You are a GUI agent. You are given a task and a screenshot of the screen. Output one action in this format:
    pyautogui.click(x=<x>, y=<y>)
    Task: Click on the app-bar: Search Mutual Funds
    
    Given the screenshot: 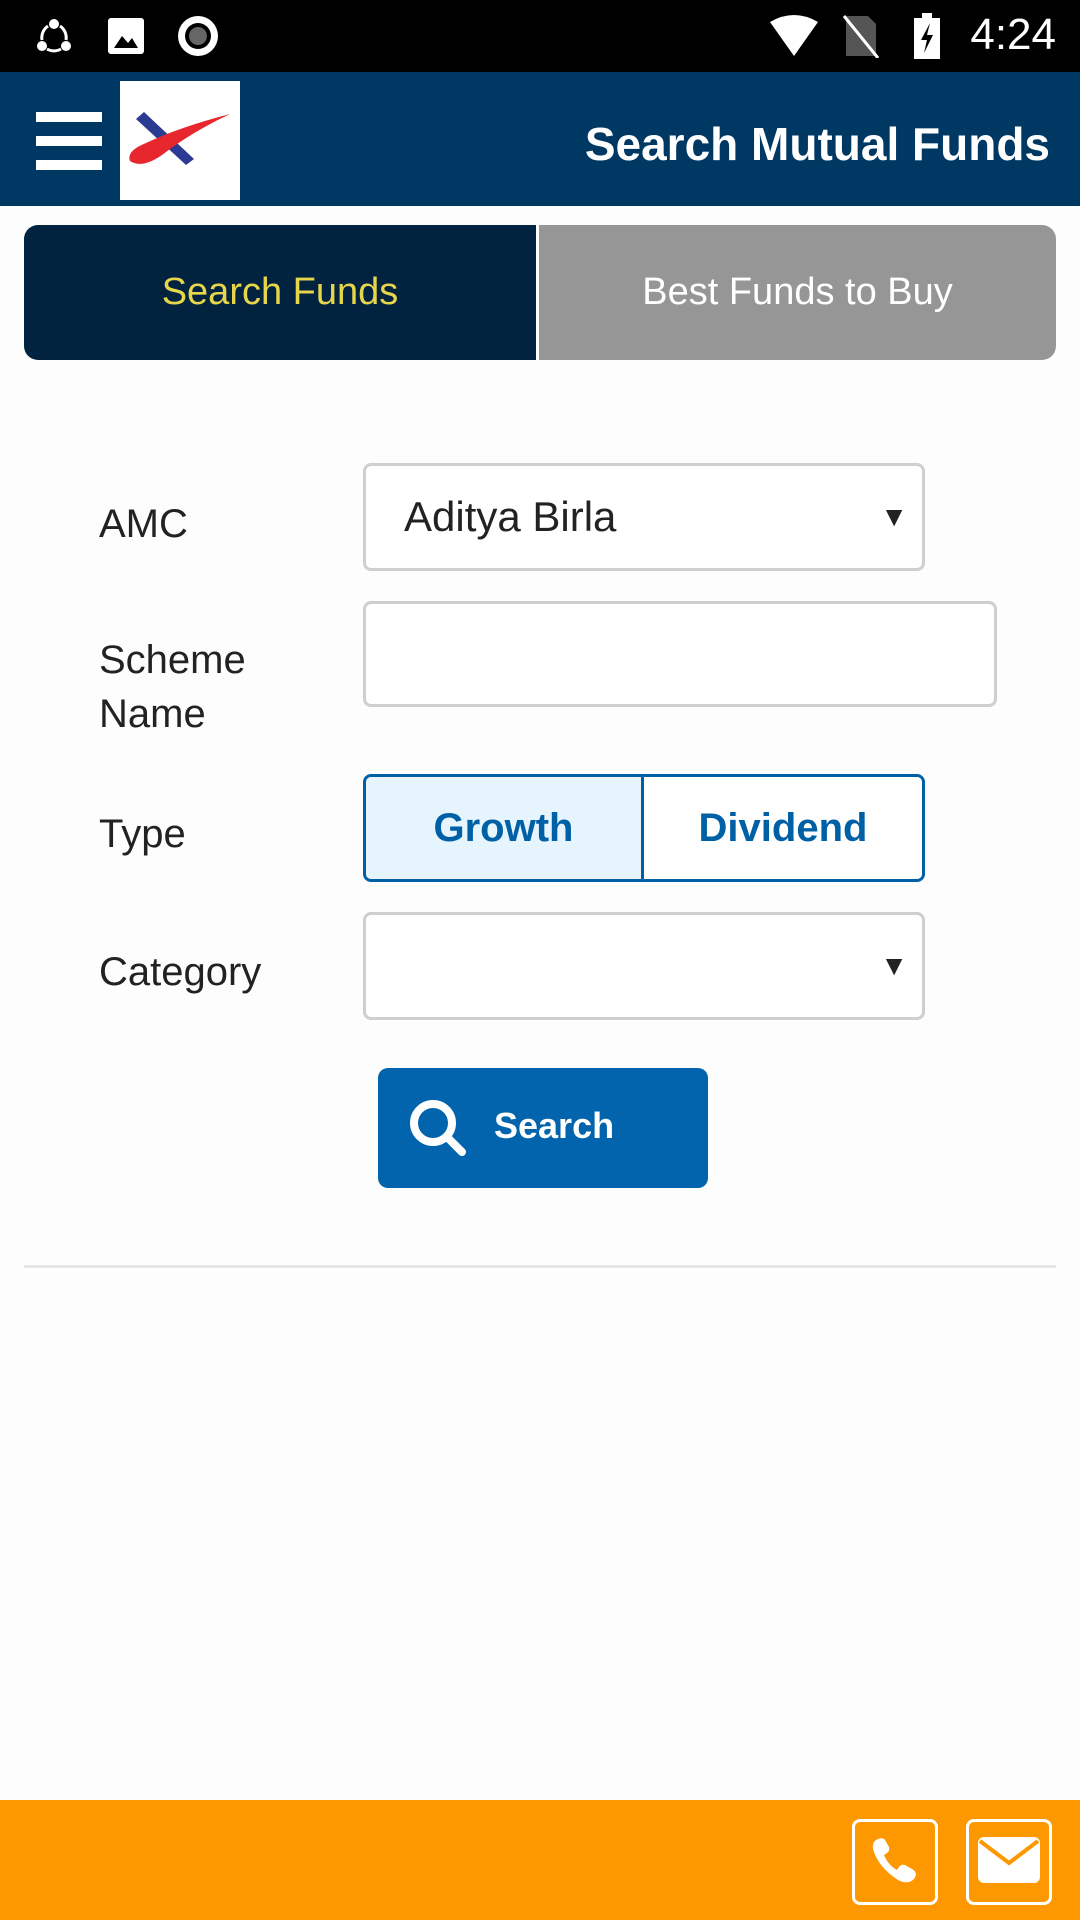 What is the action you would take?
    pyautogui.click(x=540, y=139)
    